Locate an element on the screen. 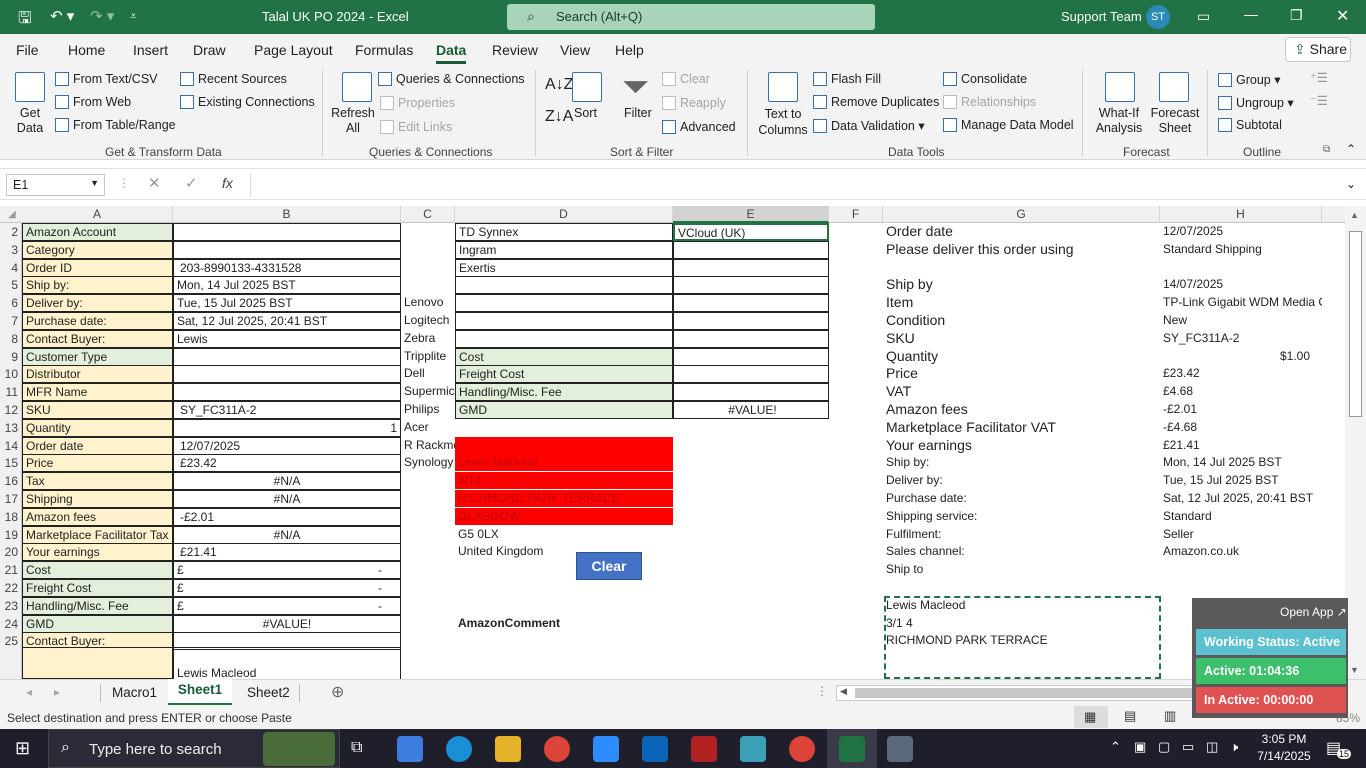  redo-icon: ↷ ▾ is located at coordinates (102, 16).